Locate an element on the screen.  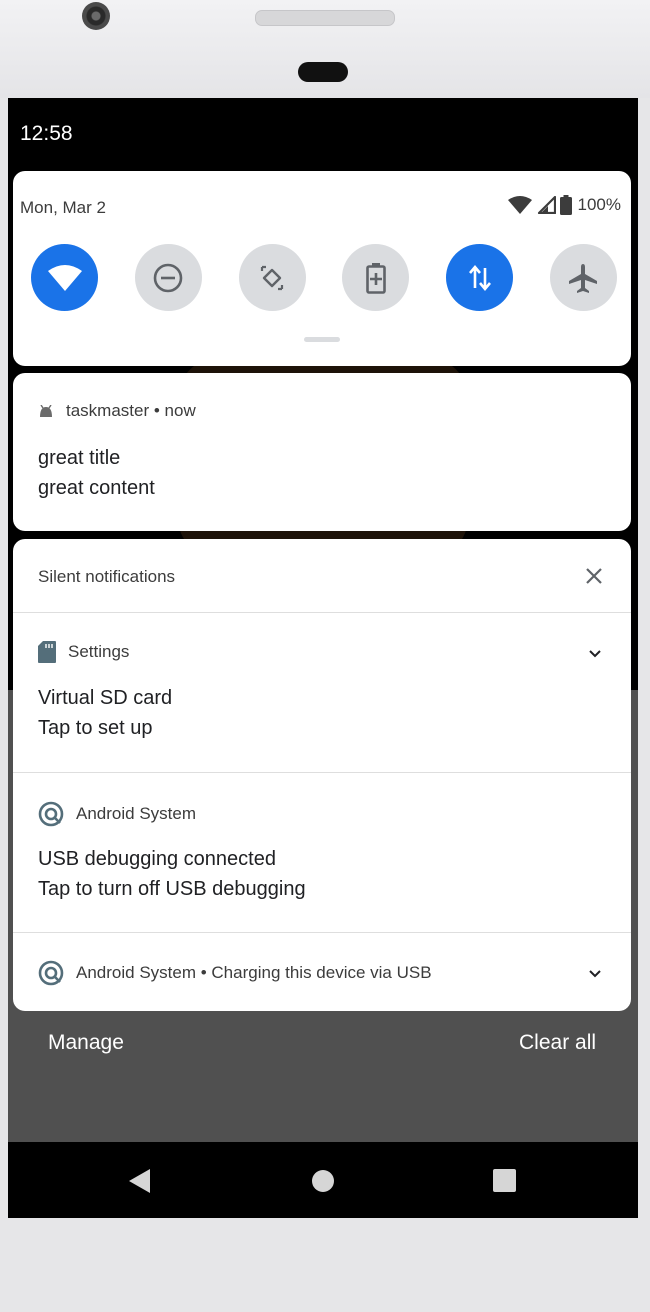
status-icons: 100% is located at coordinates (564, 205).